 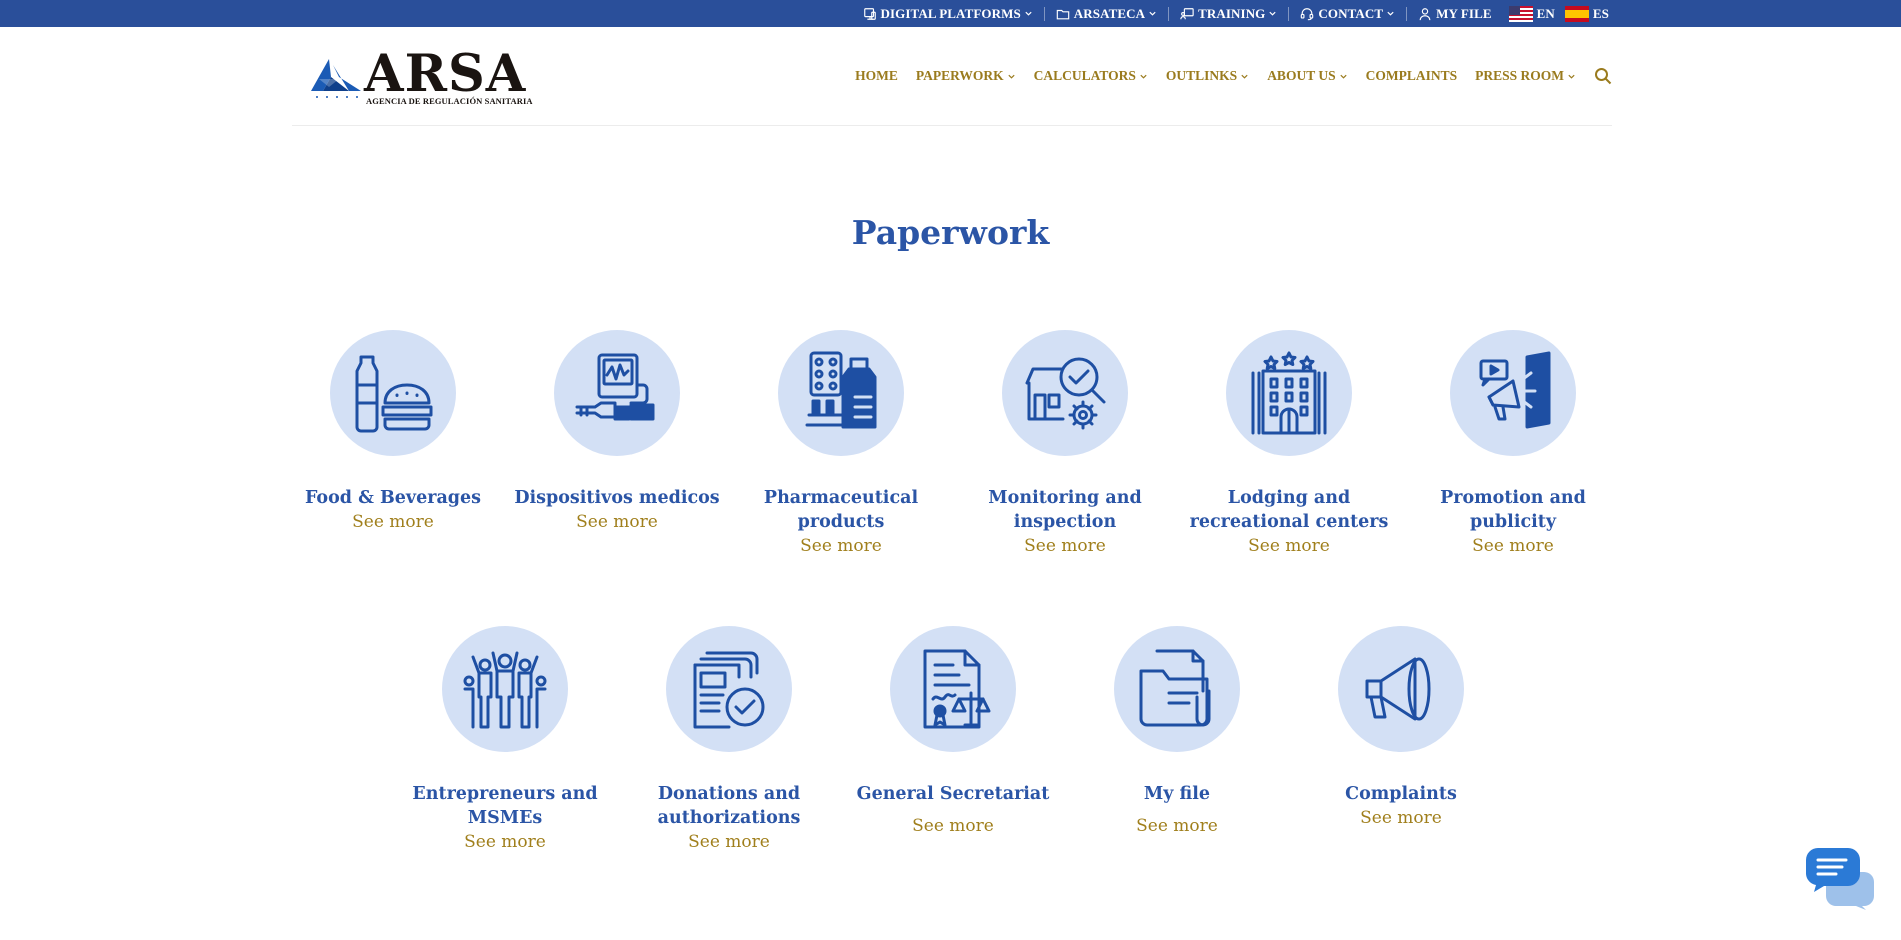 I want to click on language-spanish: ES, so click(x=1586, y=13).